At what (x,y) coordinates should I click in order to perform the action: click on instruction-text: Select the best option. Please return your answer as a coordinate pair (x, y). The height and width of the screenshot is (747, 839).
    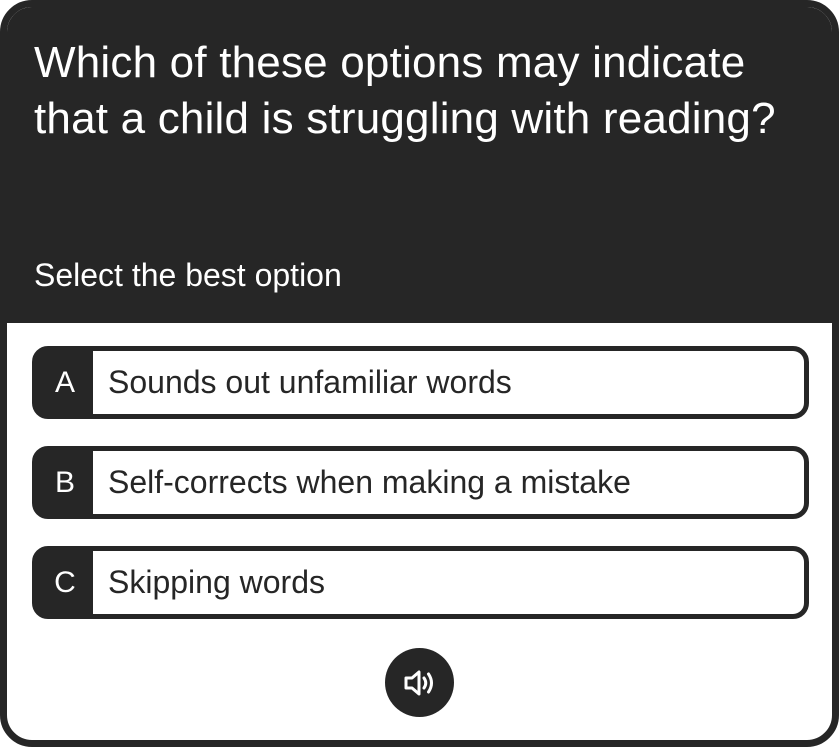
    Looking at the image, I should click on (188, 275).